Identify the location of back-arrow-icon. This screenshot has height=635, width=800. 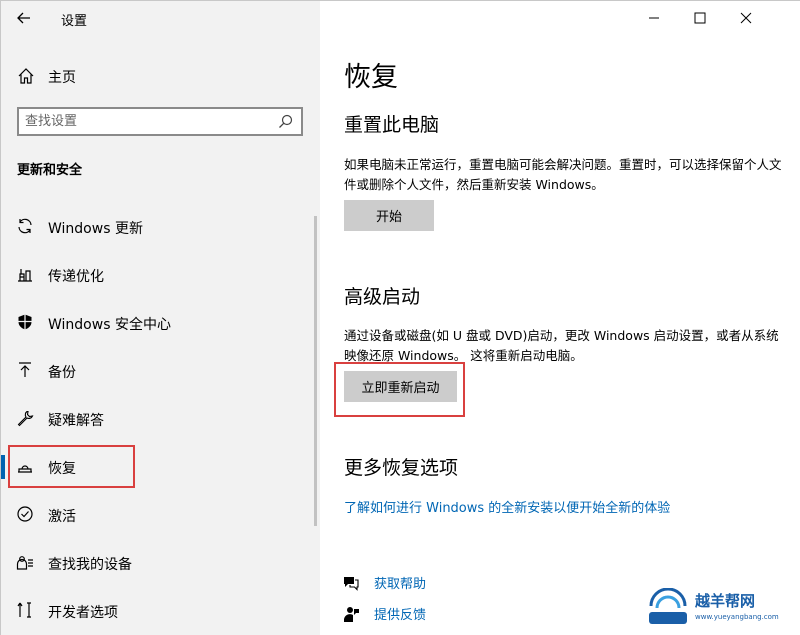
(24, 18).